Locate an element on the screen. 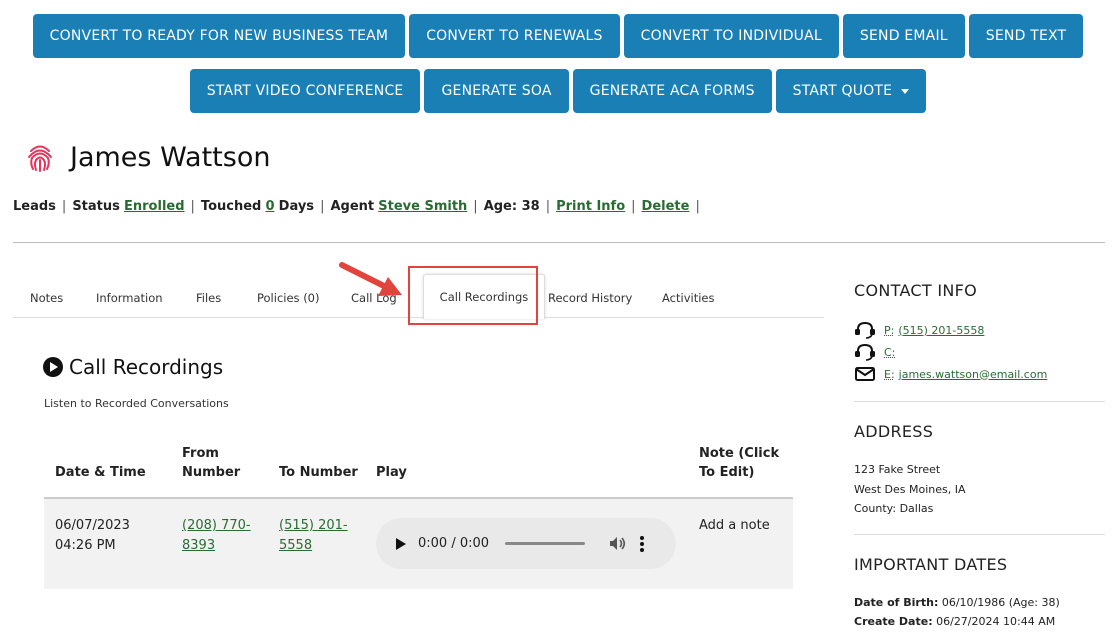 The height and width of the screenshot is (635, 1116). header-date-time: Date & Time is located at coordinates (100, 472).